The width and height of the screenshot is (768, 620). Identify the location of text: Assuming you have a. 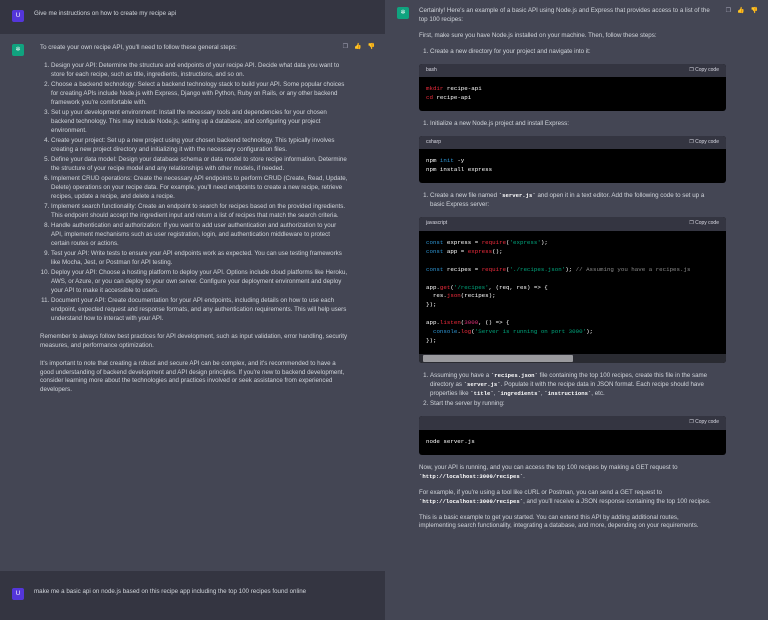
(460, 376).